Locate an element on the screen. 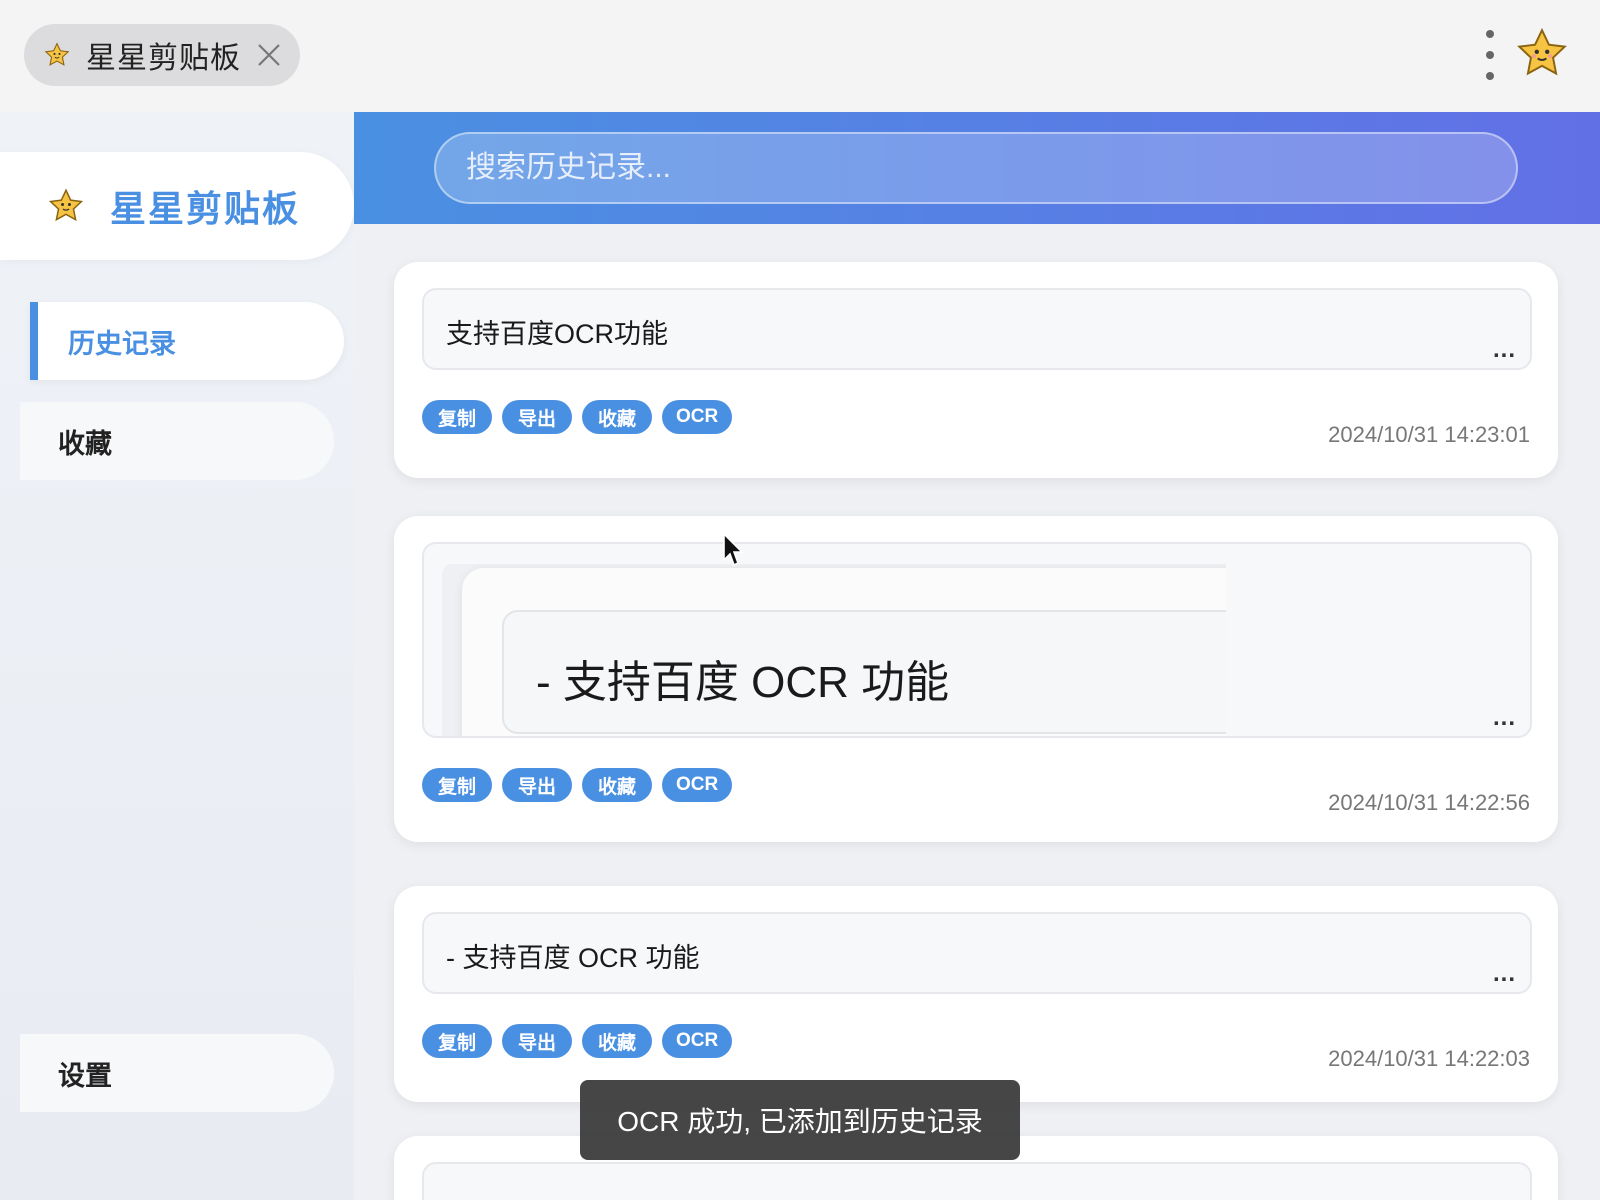  image-window: - 支持百度 OCR 功能 is located at coordinates (844, 652).